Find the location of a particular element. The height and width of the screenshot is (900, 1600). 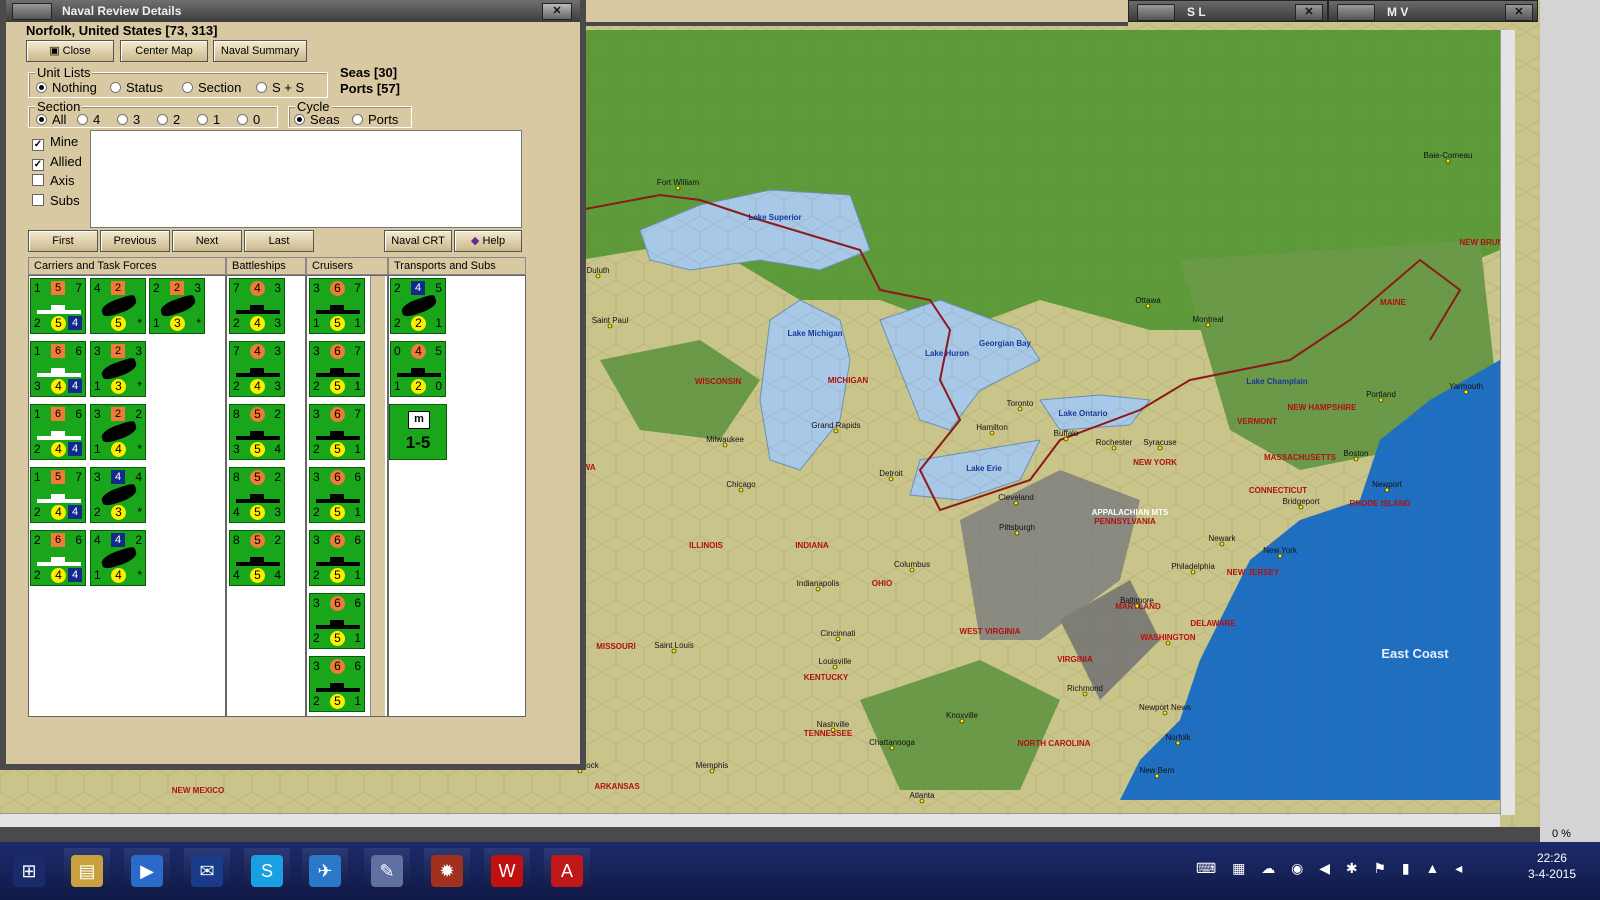

radio-section-2: 2 is located at coordinates (168, 120).